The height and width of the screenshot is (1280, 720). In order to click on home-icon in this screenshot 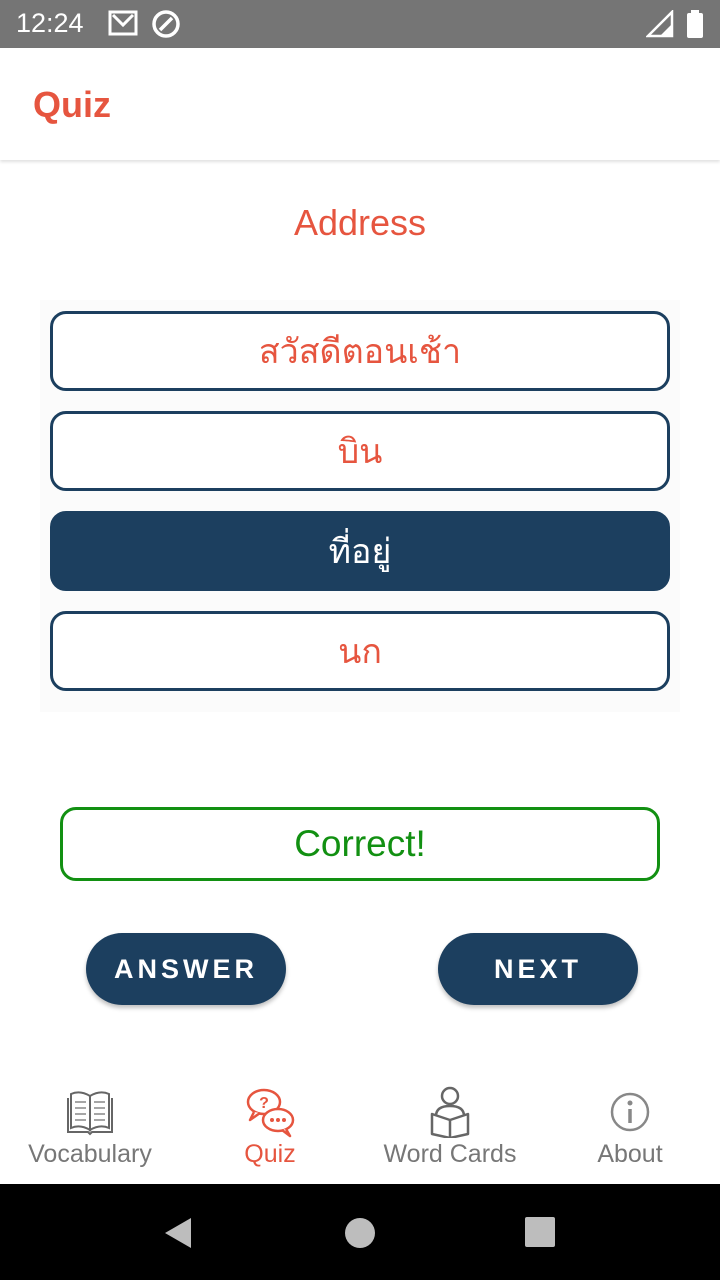, I will do `click(360, 1235)`.